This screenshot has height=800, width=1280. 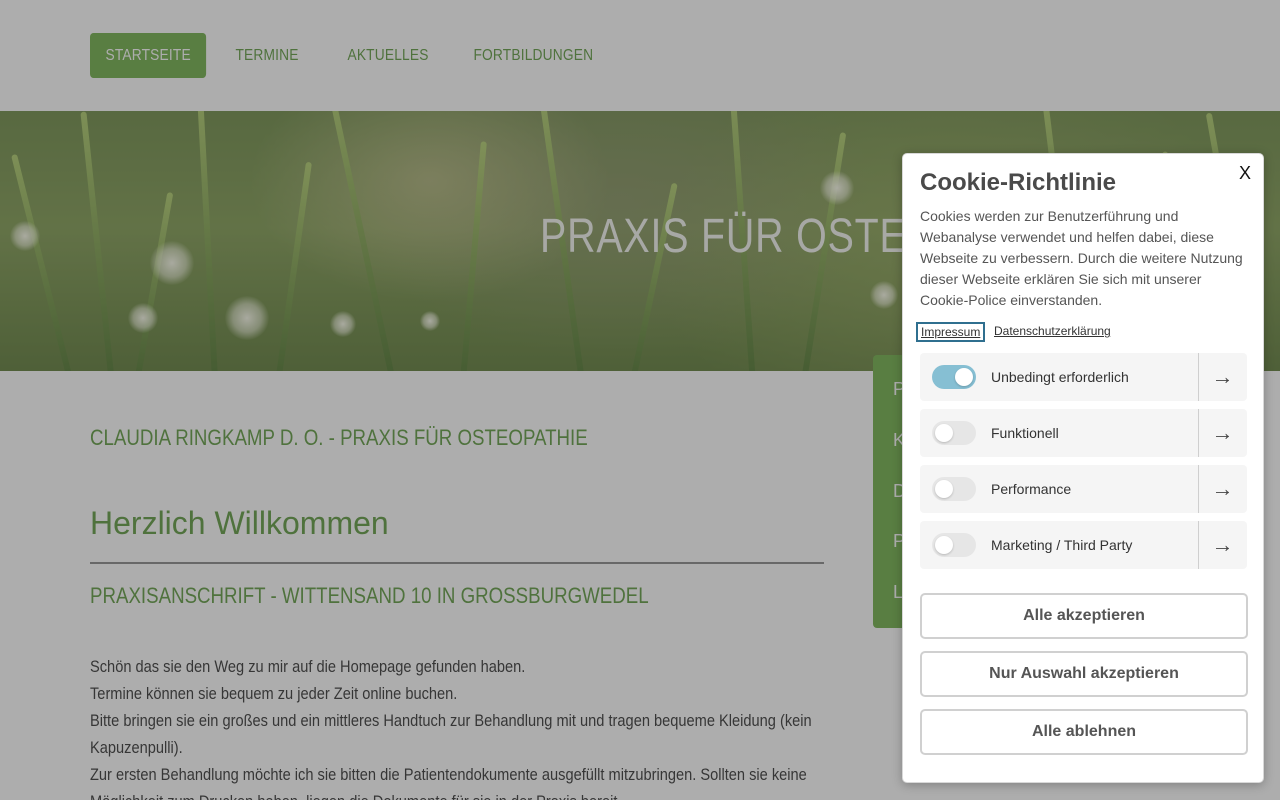 What do you see at coordinates (1084, 732) in the screenshot?
I see `reject-all-button: Alle ablehnen` at bounding box center [1084, 732].